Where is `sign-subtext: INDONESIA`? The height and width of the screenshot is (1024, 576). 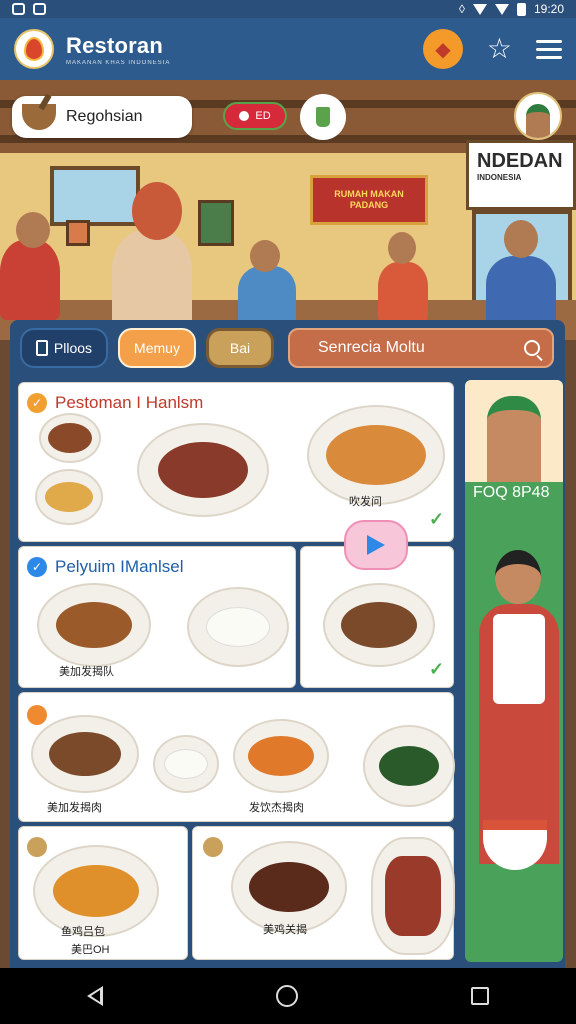 sign-subtext: INDONESIA is located at coordinates (499, 177).